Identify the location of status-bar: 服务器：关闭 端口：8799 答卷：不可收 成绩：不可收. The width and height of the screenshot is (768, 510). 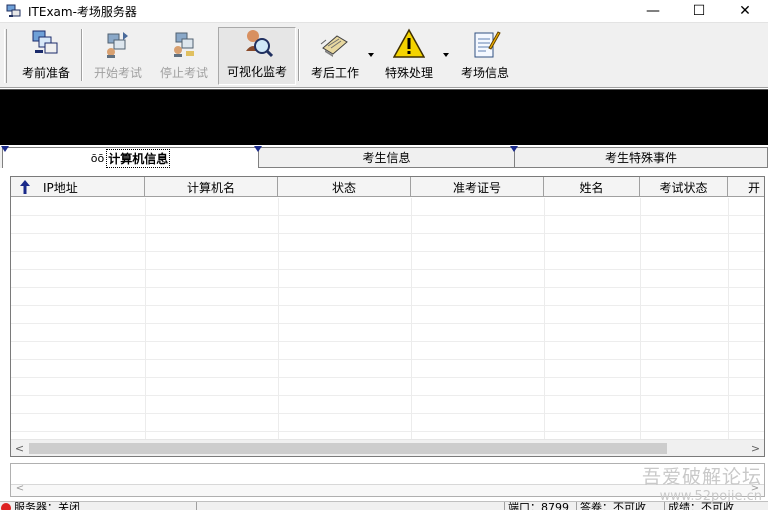
(384, 505).